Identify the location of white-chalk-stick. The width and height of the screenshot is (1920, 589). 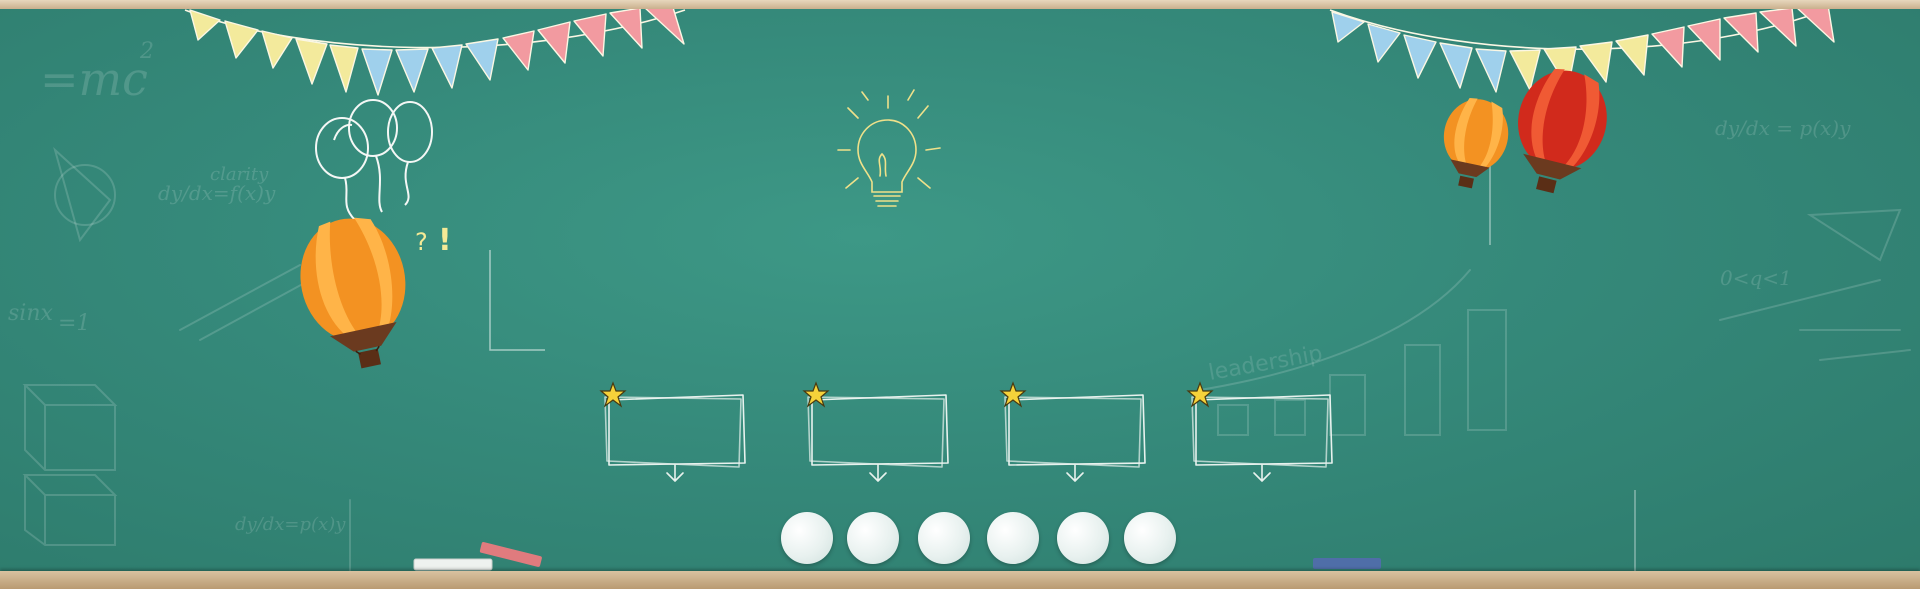
(453, 564).